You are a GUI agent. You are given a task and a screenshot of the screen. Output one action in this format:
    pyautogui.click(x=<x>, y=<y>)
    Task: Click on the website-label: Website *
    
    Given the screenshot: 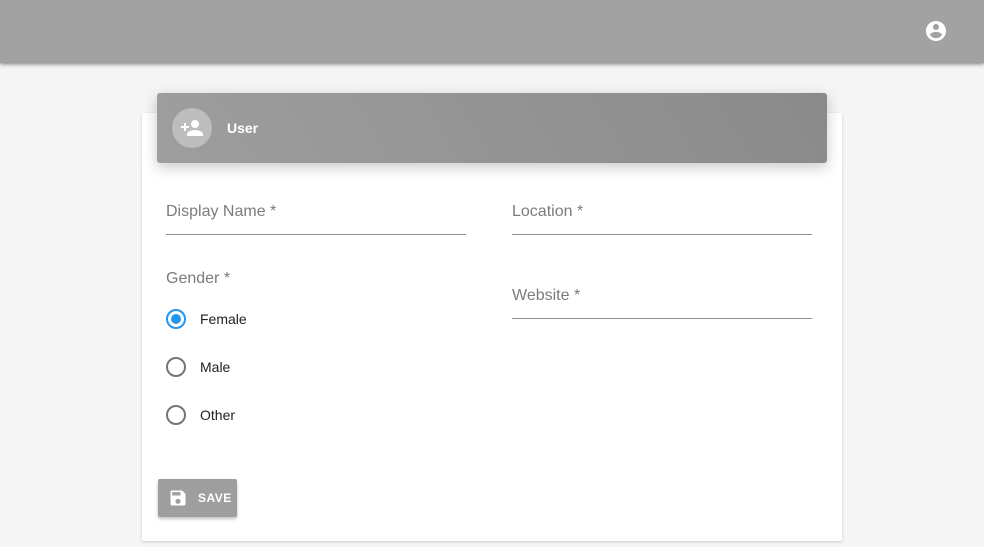 What is the action you would take?
    pyautogui.click(x=546, y=295)
    